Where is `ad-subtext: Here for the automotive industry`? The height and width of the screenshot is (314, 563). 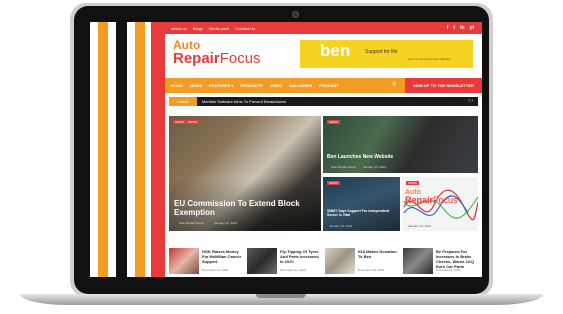
ad-subtext: Here for the automotive industry is located at coordinates (429, 59).